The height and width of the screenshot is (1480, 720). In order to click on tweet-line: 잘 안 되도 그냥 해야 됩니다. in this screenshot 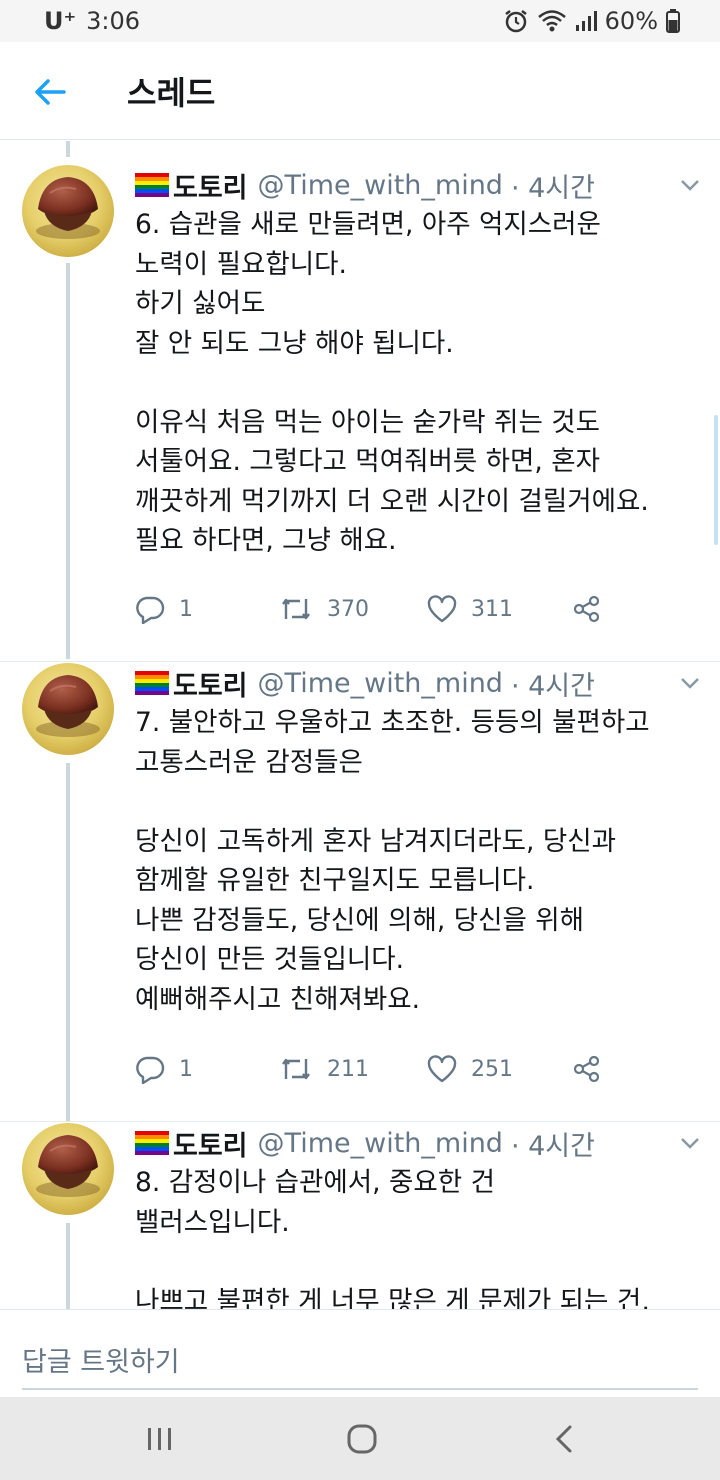, I will do `click(294, 343)`.